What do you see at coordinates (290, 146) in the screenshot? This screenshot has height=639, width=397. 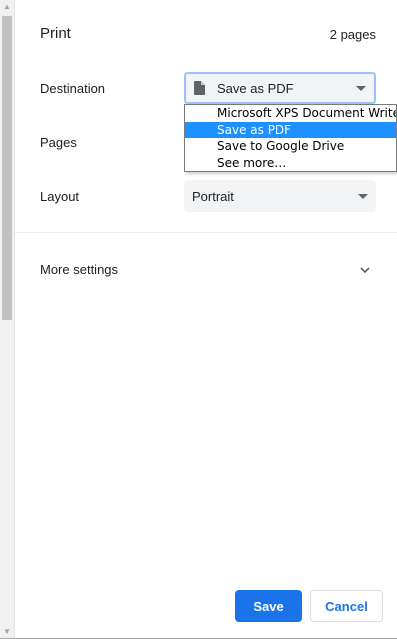 I see `option-save-to-google-drive: Save to Google Drive` at bounding box center [290, 146].